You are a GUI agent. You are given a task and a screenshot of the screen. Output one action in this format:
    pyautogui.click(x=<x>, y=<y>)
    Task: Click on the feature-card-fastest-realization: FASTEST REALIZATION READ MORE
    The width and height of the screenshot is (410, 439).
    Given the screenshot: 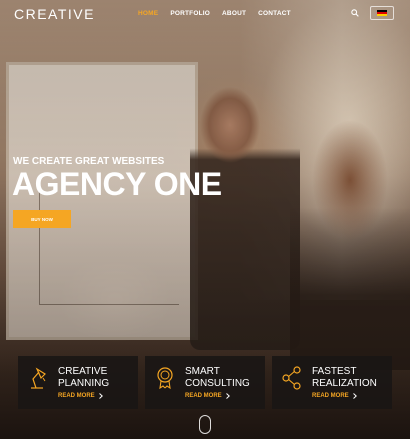 What is the action you would take?
    pyautogui.click(x=332, y=382)
    